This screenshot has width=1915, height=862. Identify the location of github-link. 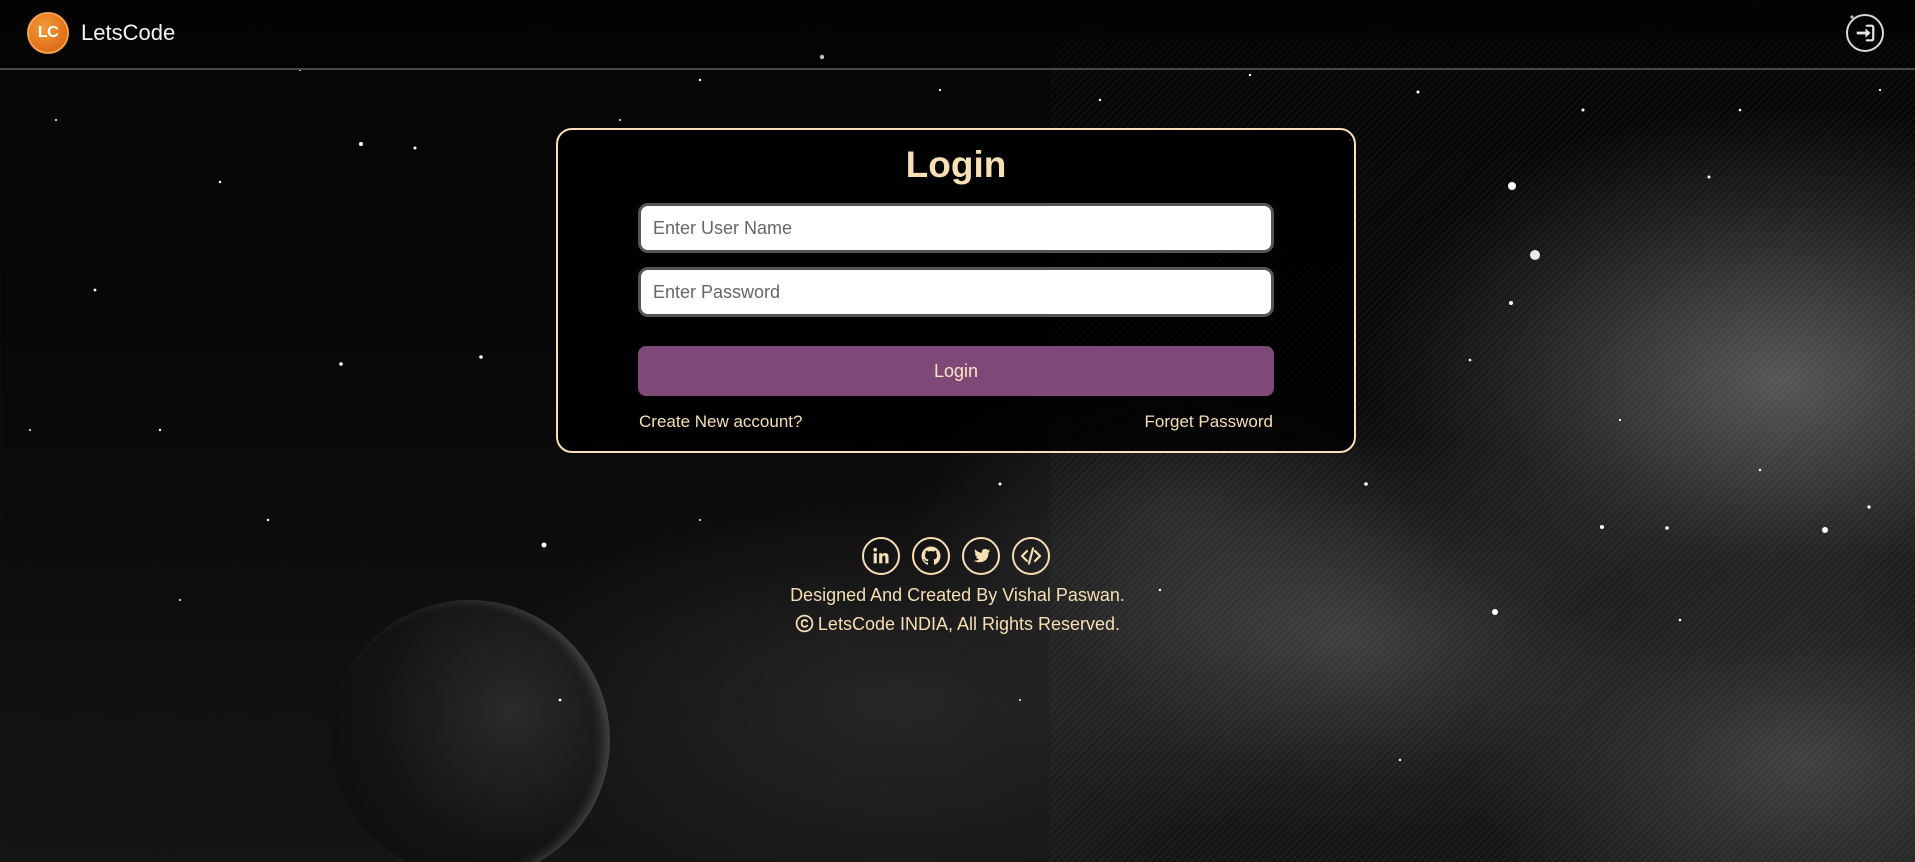
(931, 556).